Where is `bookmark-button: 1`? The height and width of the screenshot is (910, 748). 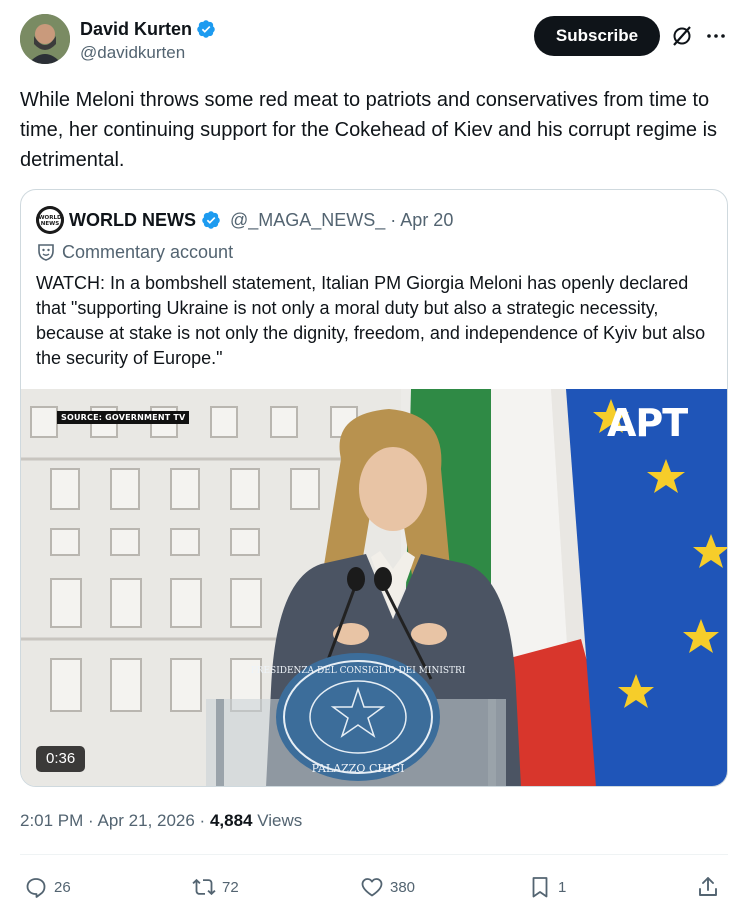 bookmark-button: 1 is located at coordinates (547, 887).